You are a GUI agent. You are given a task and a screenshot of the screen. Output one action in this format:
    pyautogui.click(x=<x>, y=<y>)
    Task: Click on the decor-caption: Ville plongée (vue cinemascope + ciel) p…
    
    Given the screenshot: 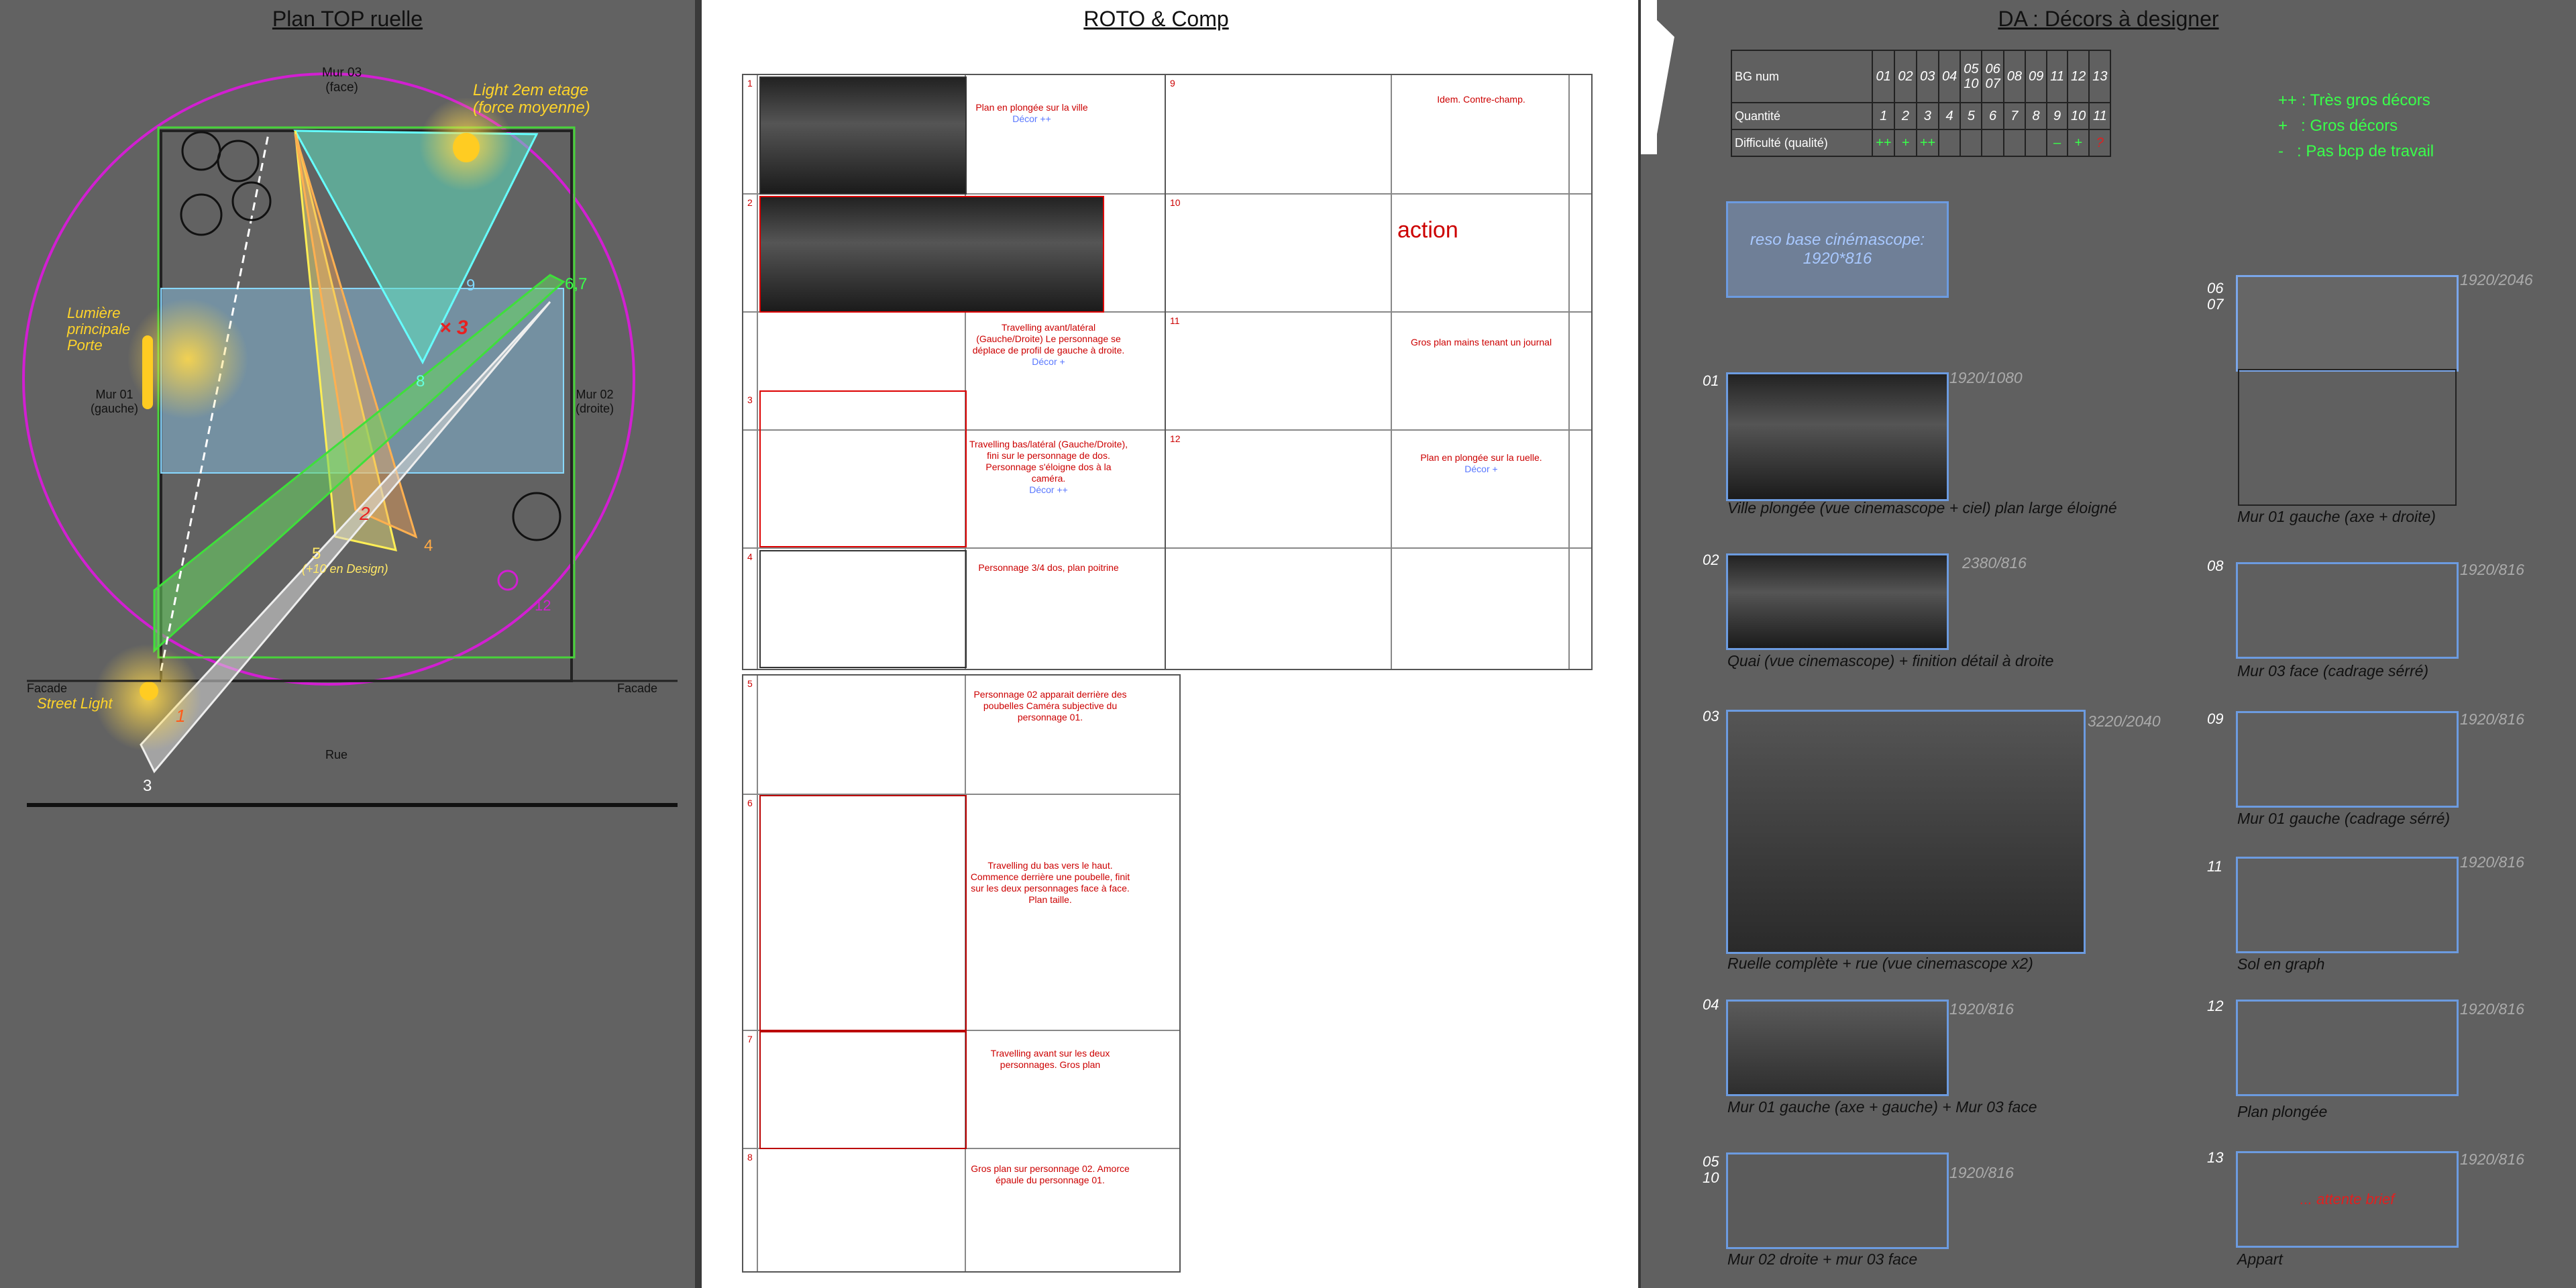 What is the action you would take?
    pyautogui.click(x=1922, y=508)
    